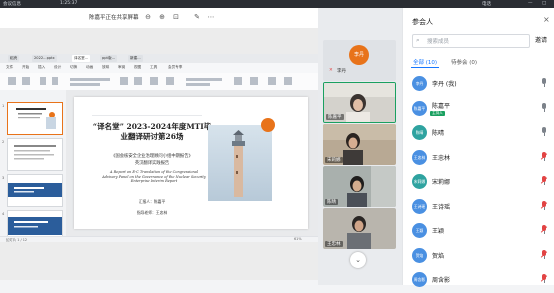 This screenshot has height=293, width=554. I want to click on ribbon-item: 会员专享, so click(175, 67).